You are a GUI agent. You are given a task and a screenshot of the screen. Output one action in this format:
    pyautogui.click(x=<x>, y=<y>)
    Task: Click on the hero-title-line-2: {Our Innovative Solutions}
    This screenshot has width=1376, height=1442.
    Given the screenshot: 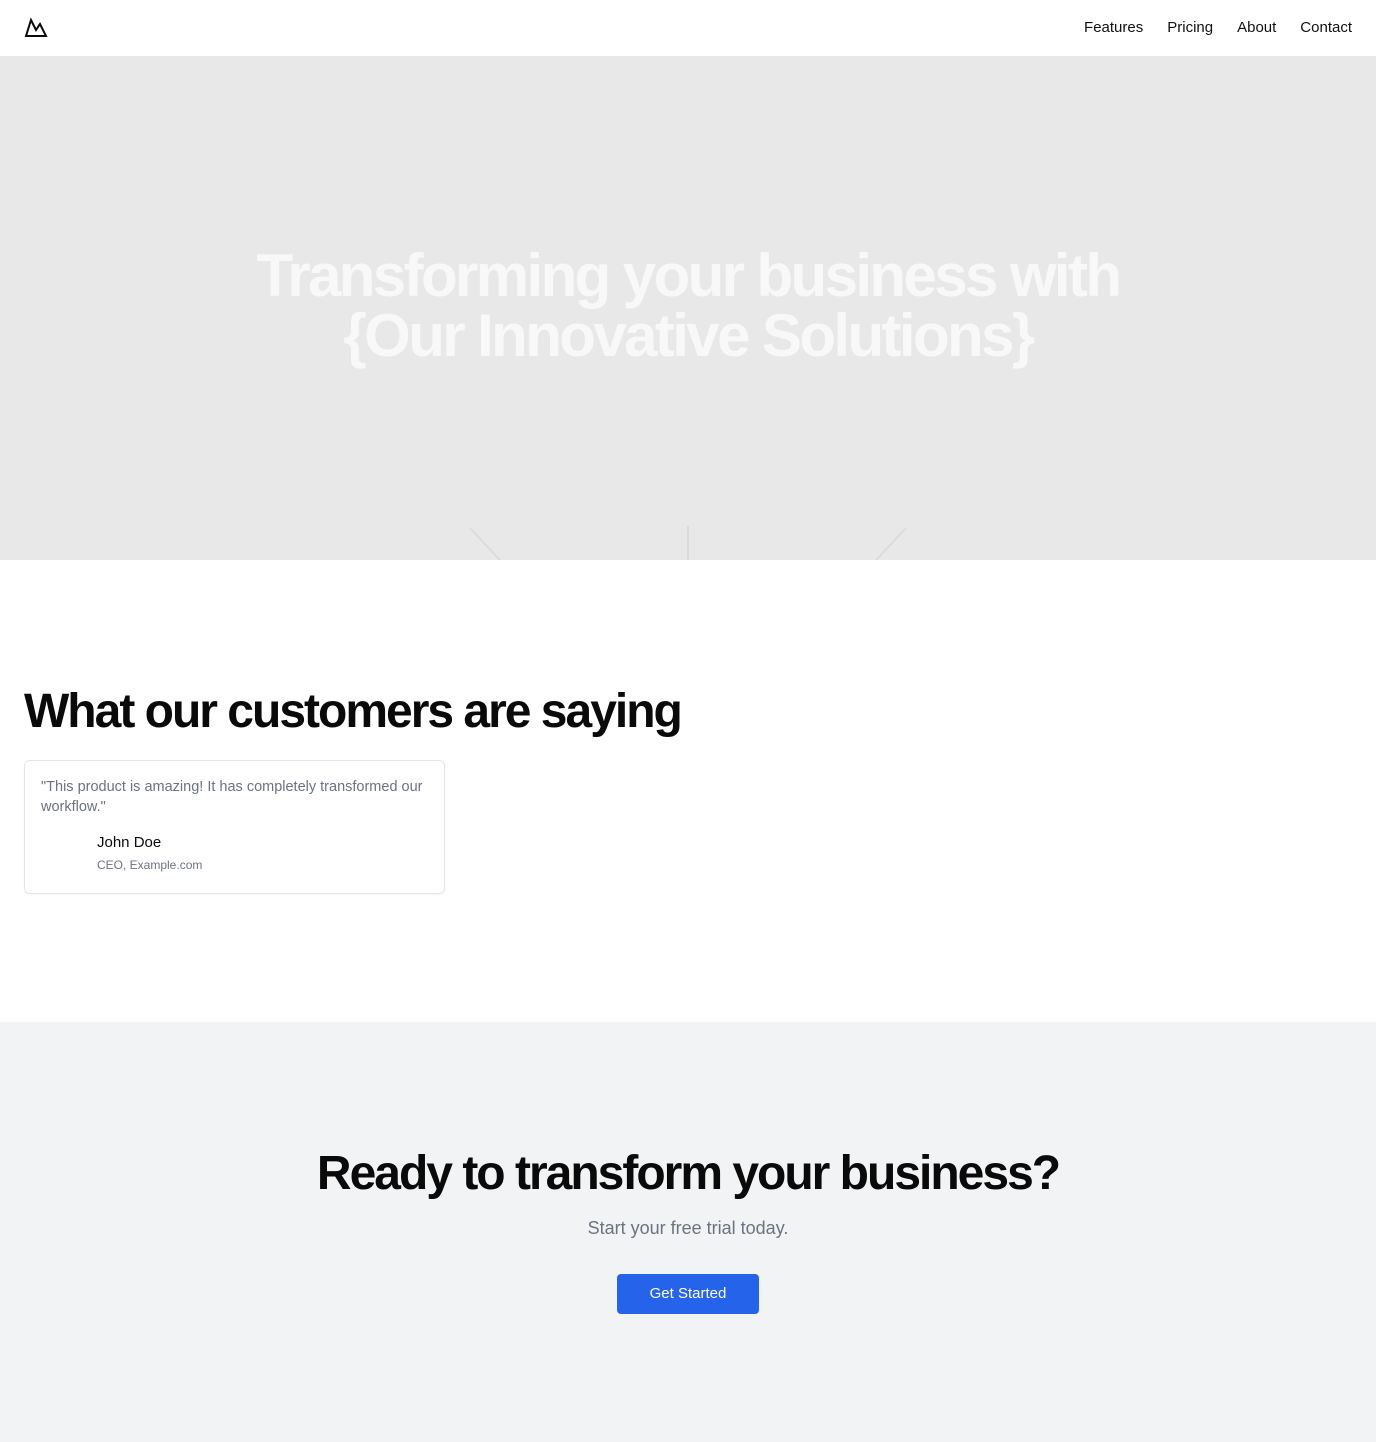 What is the action you would take?
    pyautogui.click(x=689, y=335)
    